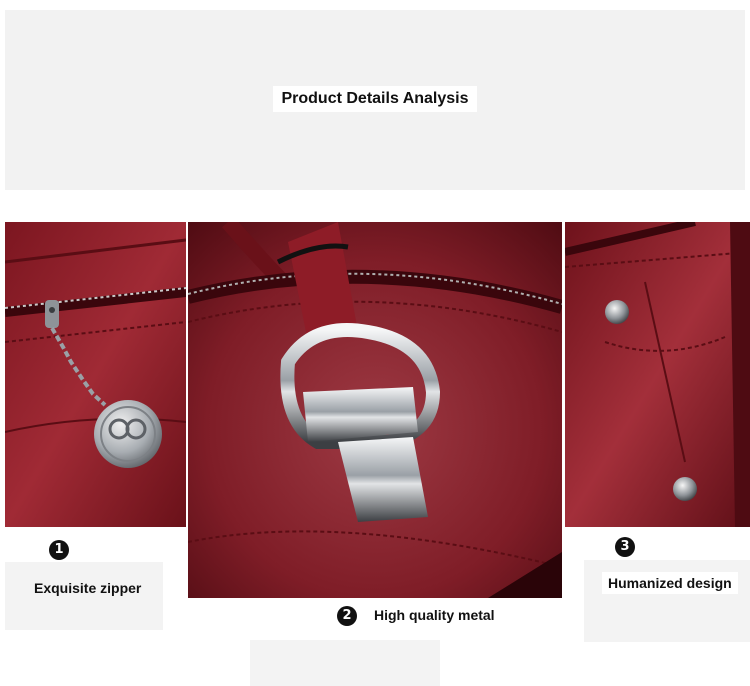 Image resolution: width=750 pixels, height=686 pixels. I want to click on page-title-wrap: Product Details Analysis, so click(375, 99).